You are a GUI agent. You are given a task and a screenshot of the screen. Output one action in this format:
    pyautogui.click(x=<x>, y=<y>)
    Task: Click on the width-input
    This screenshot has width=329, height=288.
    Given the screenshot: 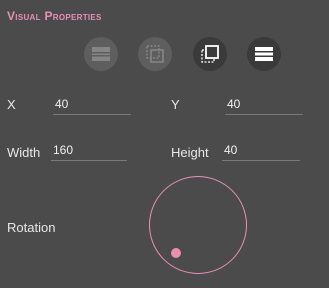 What is the action you would take?
    pyautogui.click(x=89, y=150)
    